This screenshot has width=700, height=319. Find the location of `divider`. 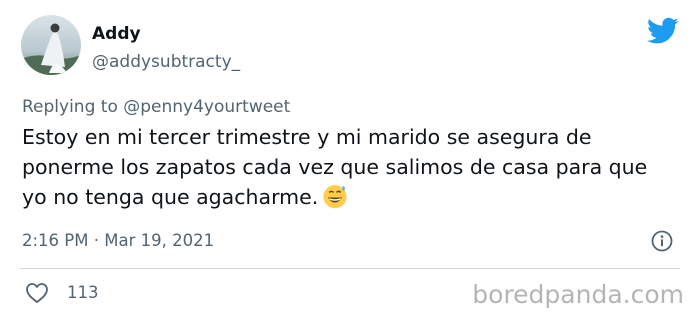

divider is located at coordinates (350, 268).